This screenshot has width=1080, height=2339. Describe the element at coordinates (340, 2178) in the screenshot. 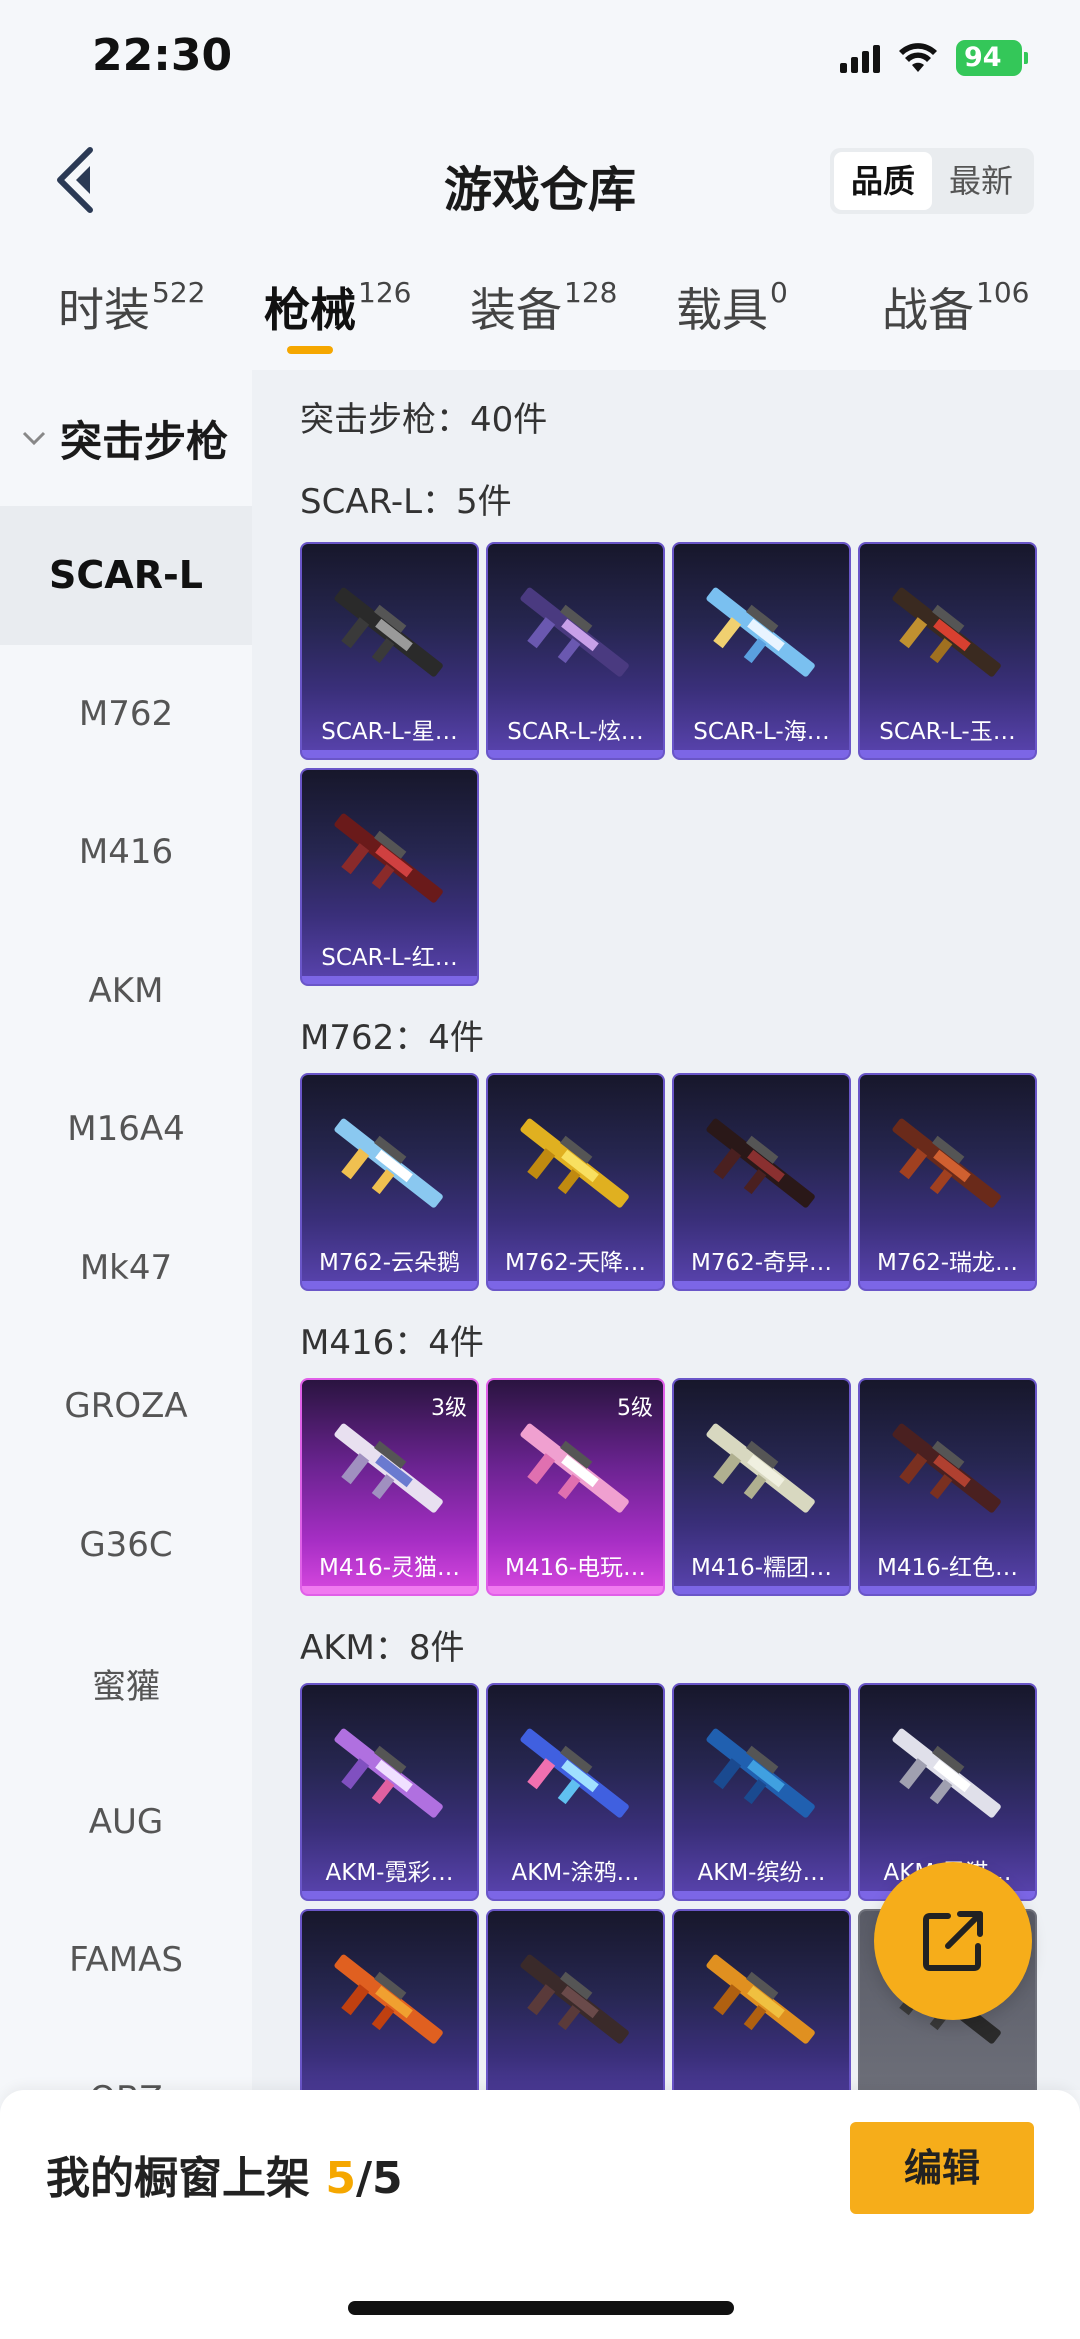

I see `showcase-current-count: 5` at that location.